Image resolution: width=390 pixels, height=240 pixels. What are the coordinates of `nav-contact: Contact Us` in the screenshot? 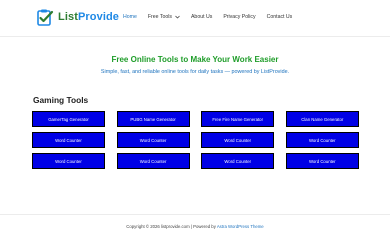 It's located at (280, 17).